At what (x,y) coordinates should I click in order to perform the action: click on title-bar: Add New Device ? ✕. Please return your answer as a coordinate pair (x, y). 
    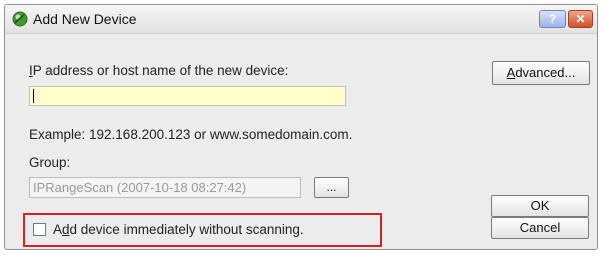
    Looking at the image, I should click on (301, 19).